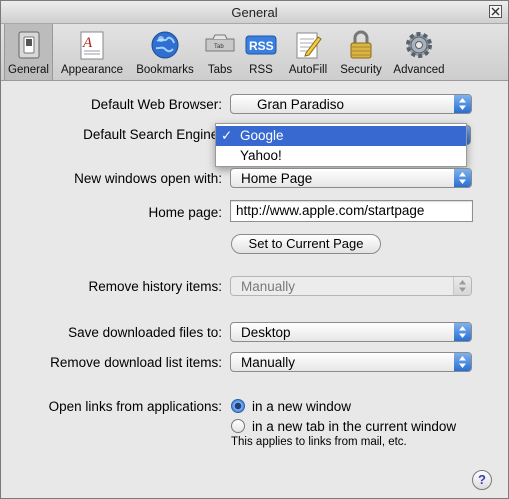 The height and width of the screenshot is (499, 509). I want to click on save-downloads-label: Save downloaded files to:, so click(145, 332).